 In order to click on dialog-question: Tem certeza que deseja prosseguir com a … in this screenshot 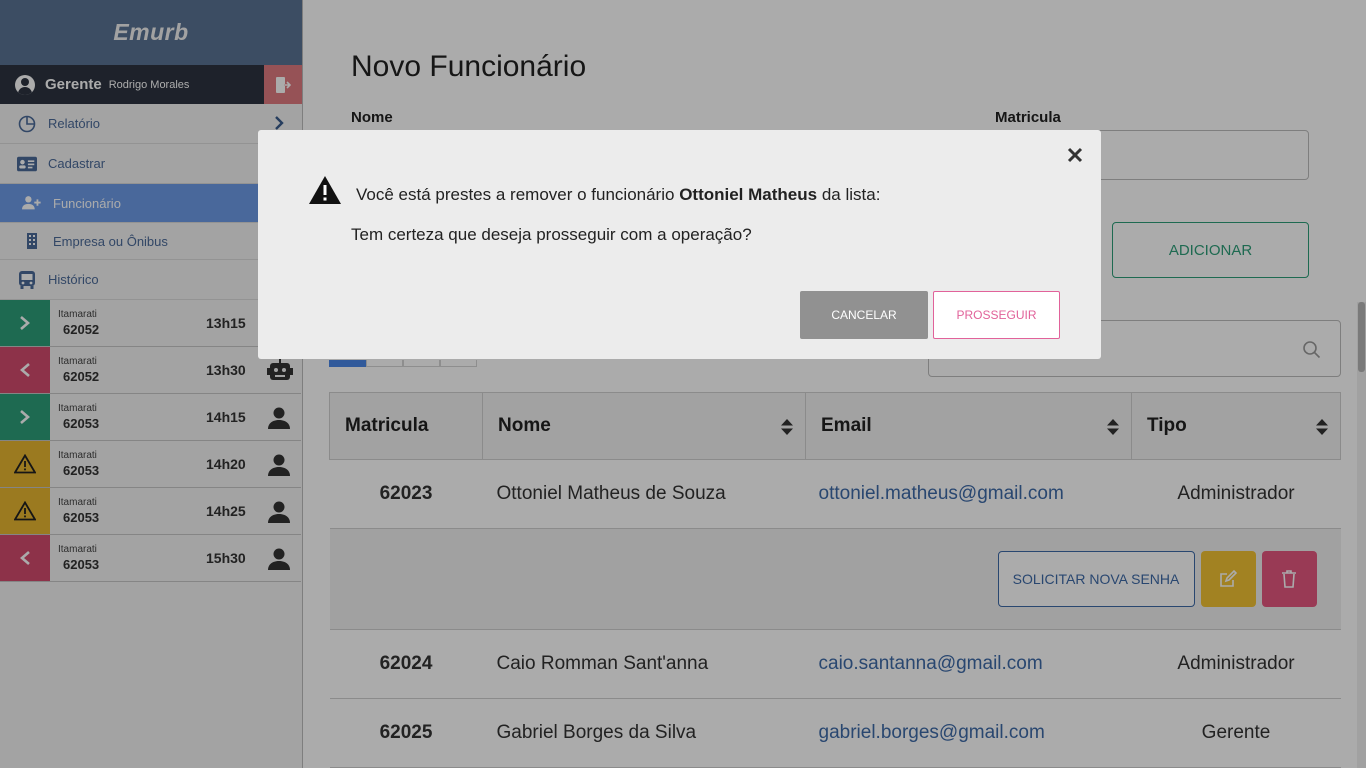, I will do `click(551, 234)`.